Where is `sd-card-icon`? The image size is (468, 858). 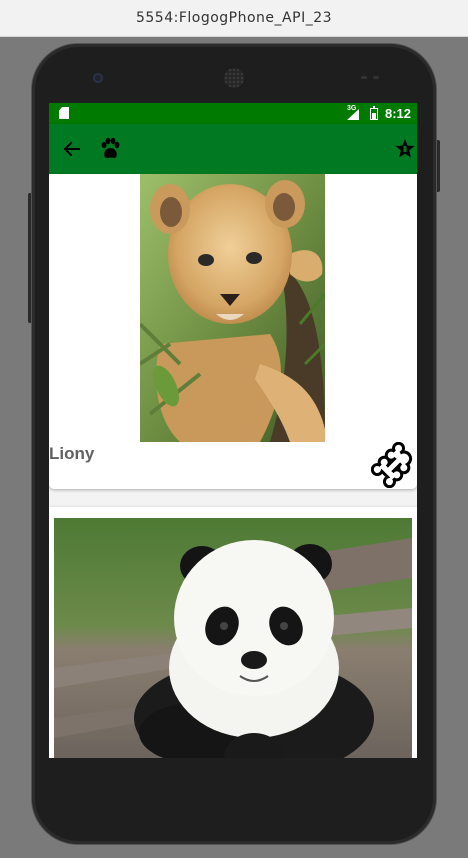 sd-card-icon is located at coordinates (64, 113).